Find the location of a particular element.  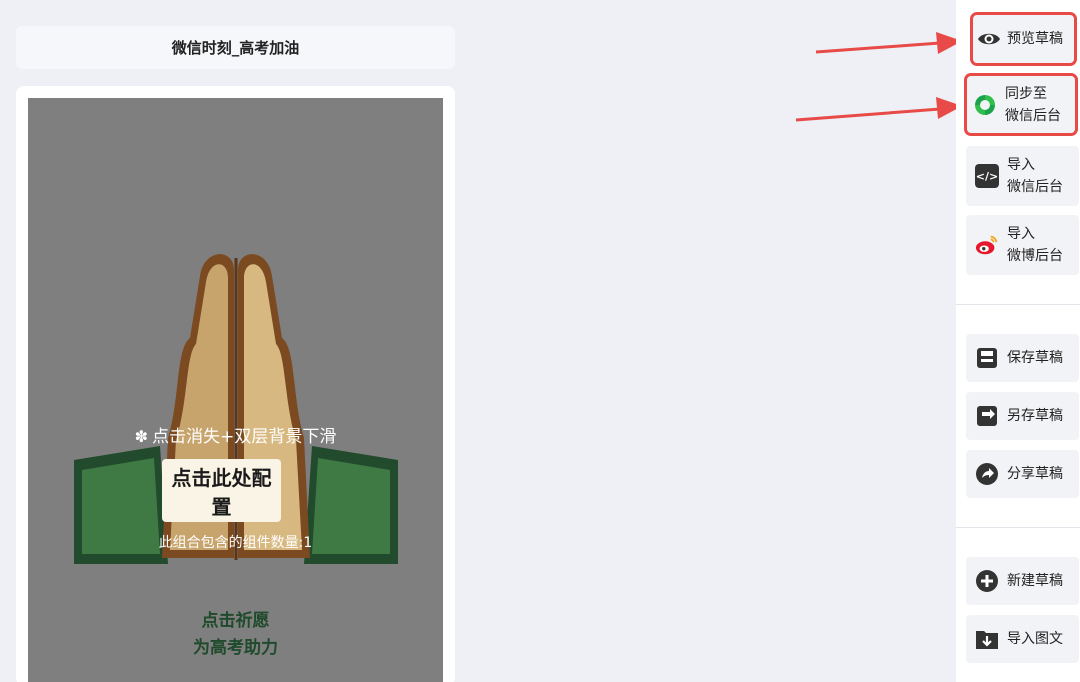

praying-hands-illustration is located at coordinates (236, 409).